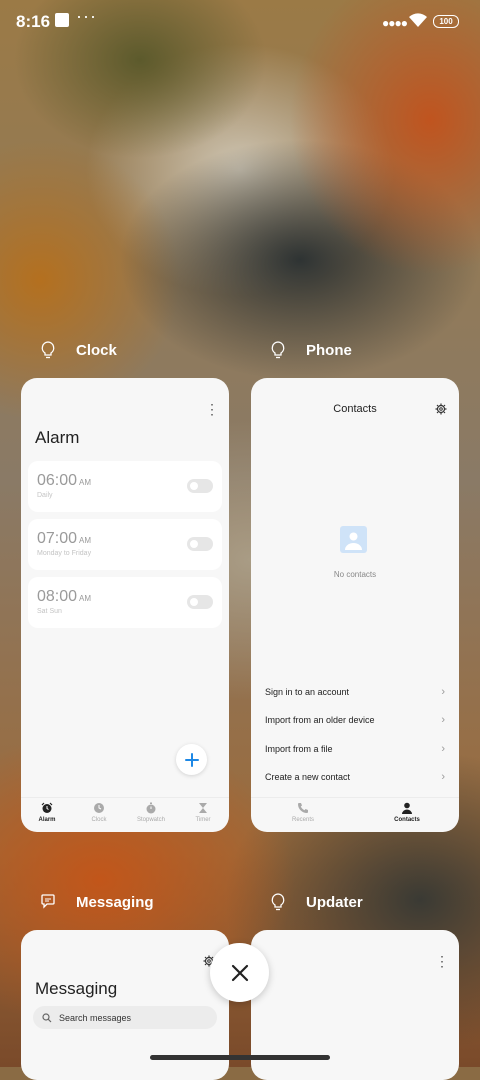 The width and height of the screenshot is (480, 1080). Describe the element at coordinates (355, 574) in the screenshot. I see `no-contacts-text: No contacts` at that location.